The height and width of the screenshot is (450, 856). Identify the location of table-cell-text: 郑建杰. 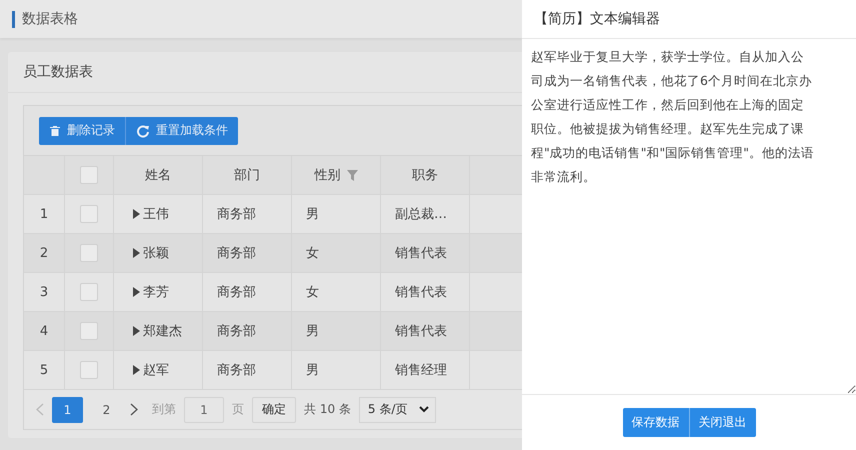
(162, 331).